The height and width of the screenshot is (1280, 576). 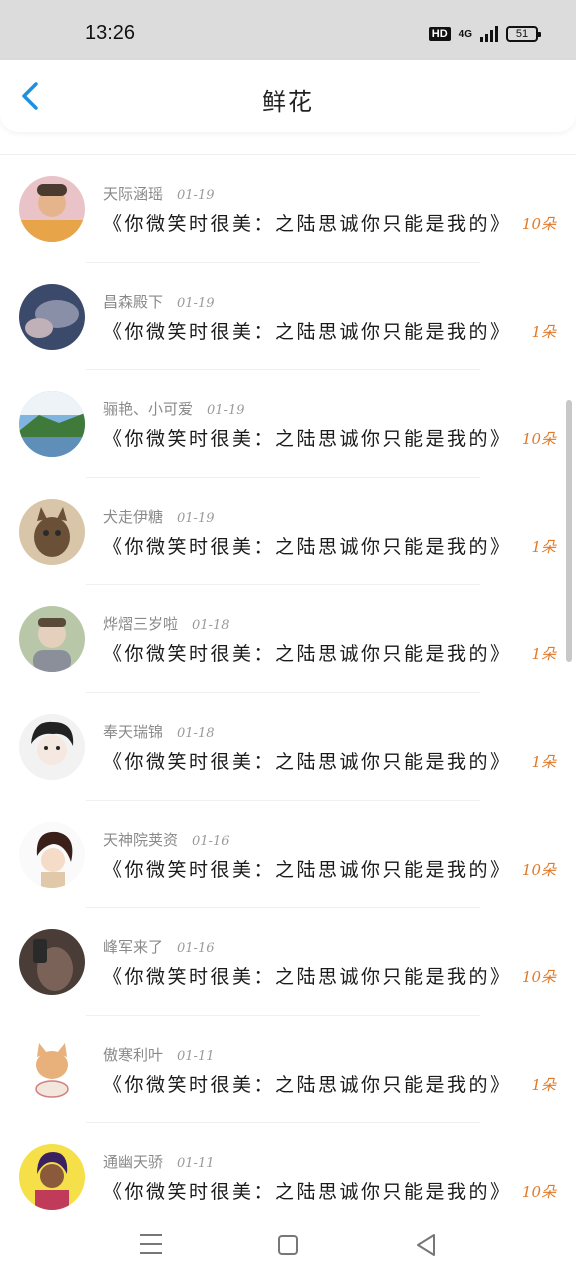 What do you see at coordinates (133, 1162) in the screenshot?
I see `user-name: 通幽天骄` at bounding box center [133, 1162].